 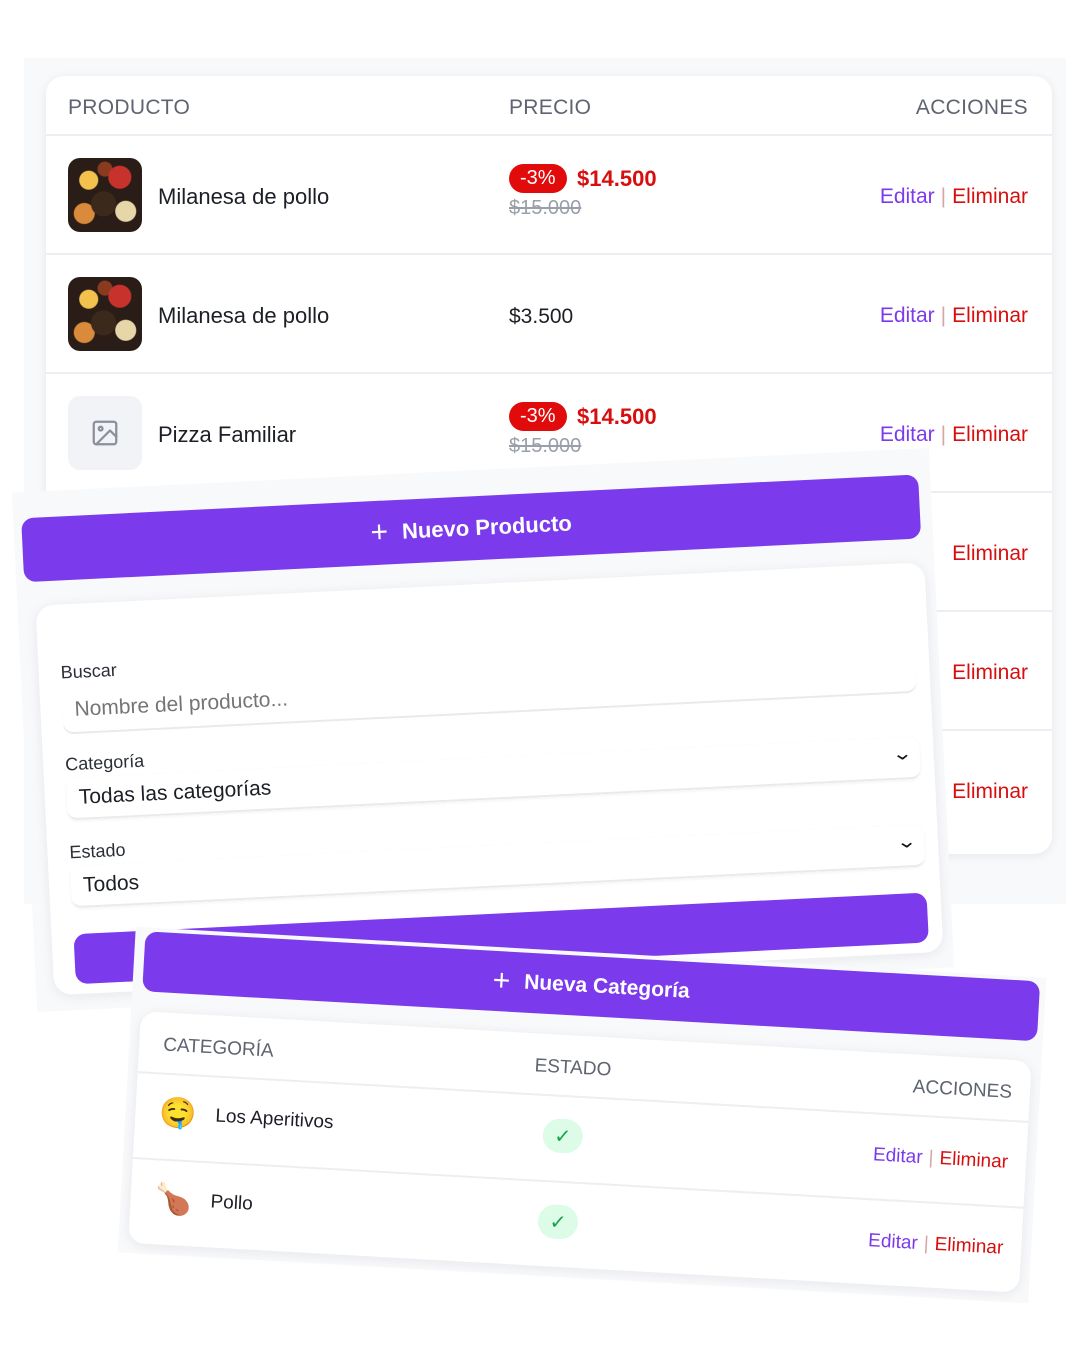 I want to click on image-placeholder-icon, so click(x=105, y=433).